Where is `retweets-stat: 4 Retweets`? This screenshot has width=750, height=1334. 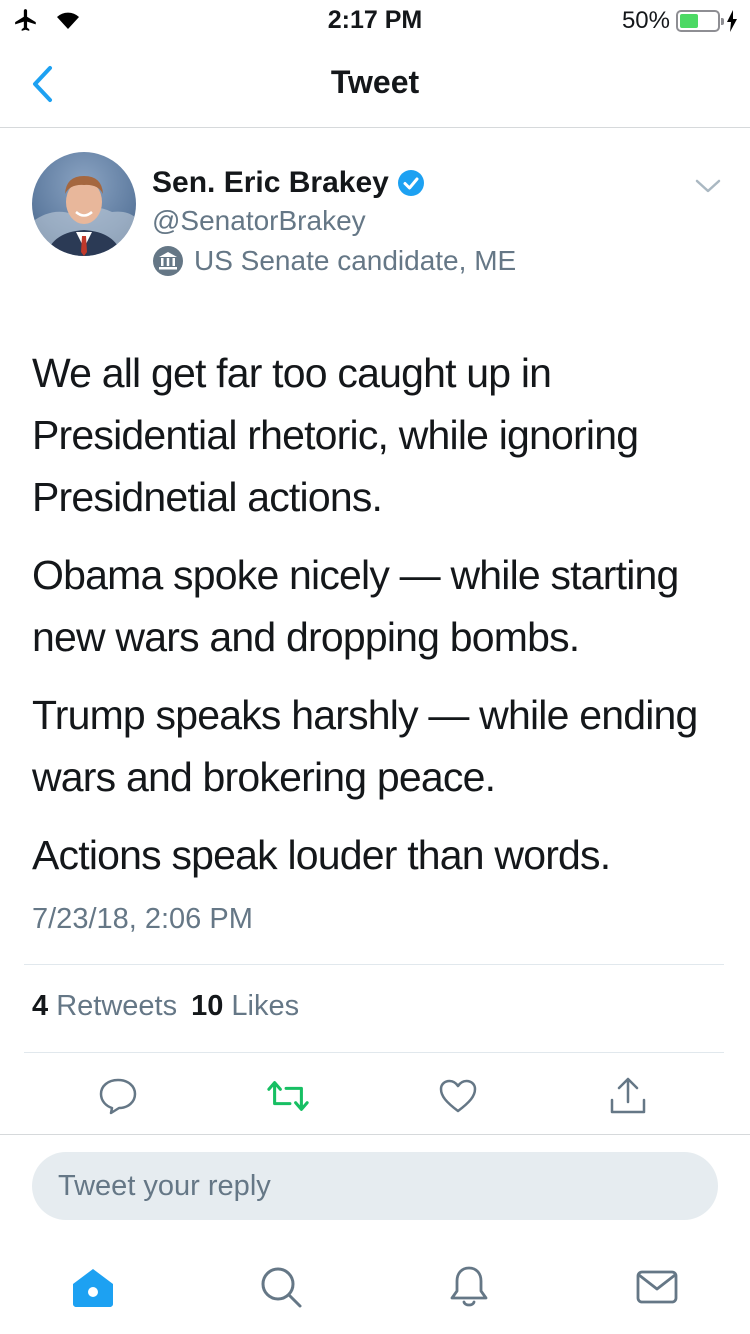
retweets-stat: 4 Retweets is located at coordinates (104, 1006).